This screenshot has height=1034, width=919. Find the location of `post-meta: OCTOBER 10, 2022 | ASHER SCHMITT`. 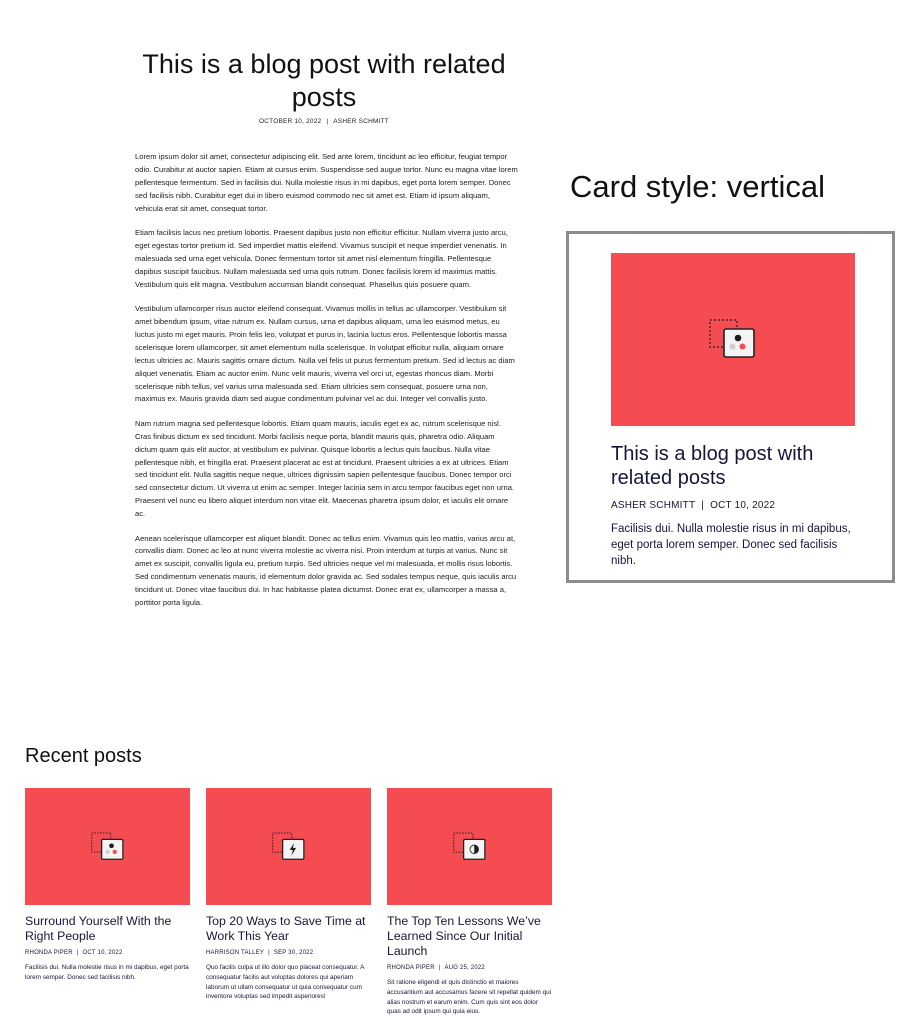

post-meta: OCTOBER 10, 2022 | ASHER SCHMITT is located at coordinates (324, 121).